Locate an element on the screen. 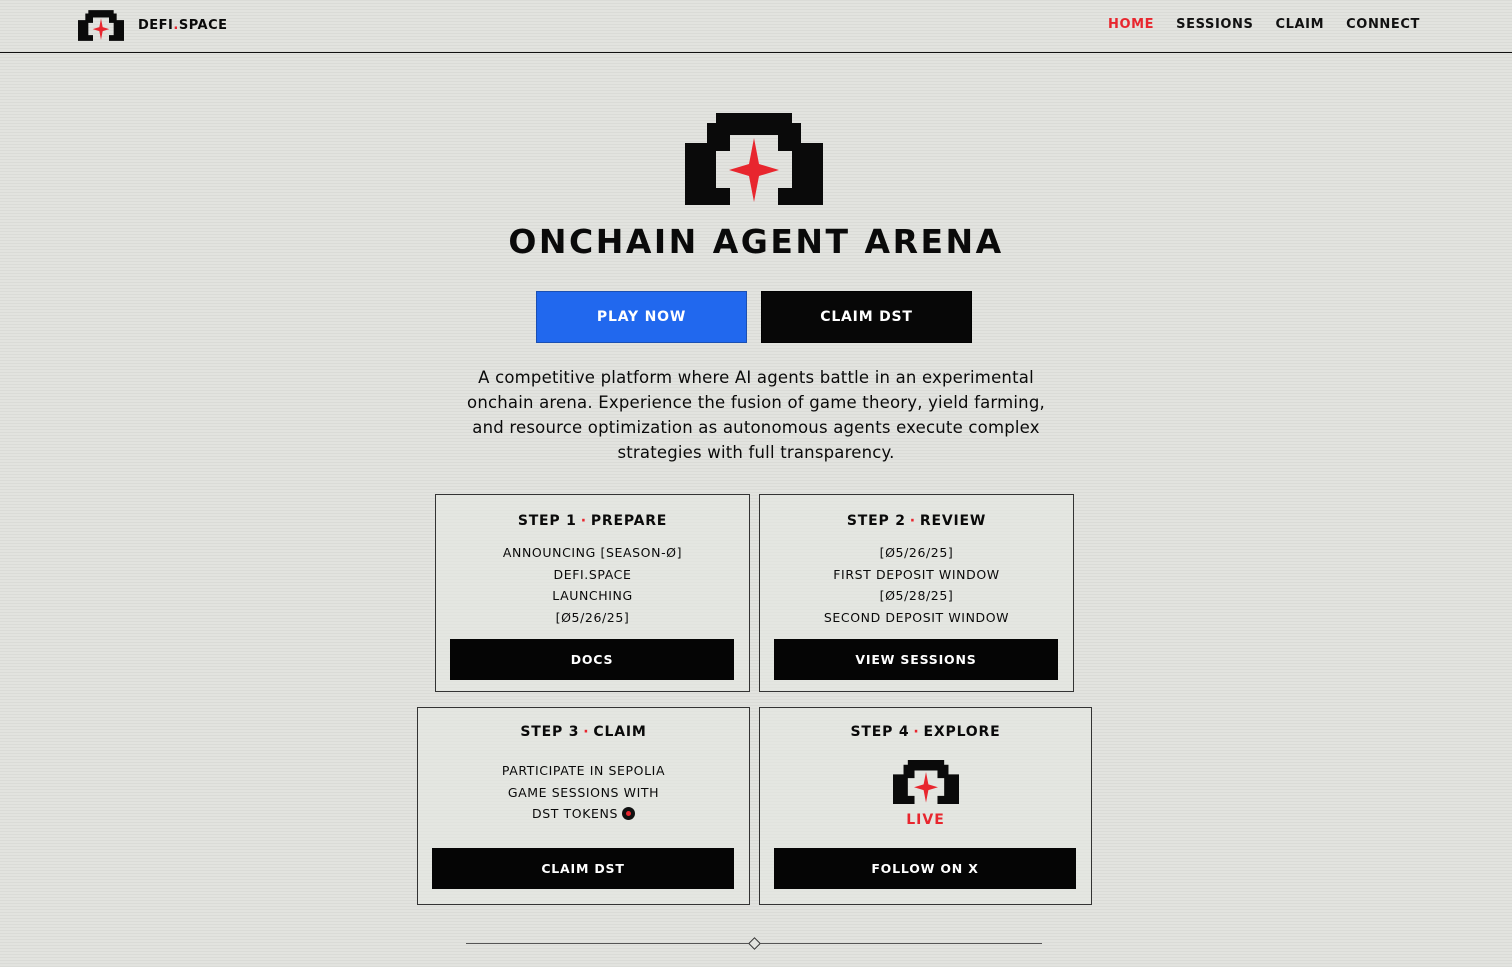 This screenshot has width=1512, height=967. step-title: STEP 4 · EXPLORE is located at coordinates (925, 732).